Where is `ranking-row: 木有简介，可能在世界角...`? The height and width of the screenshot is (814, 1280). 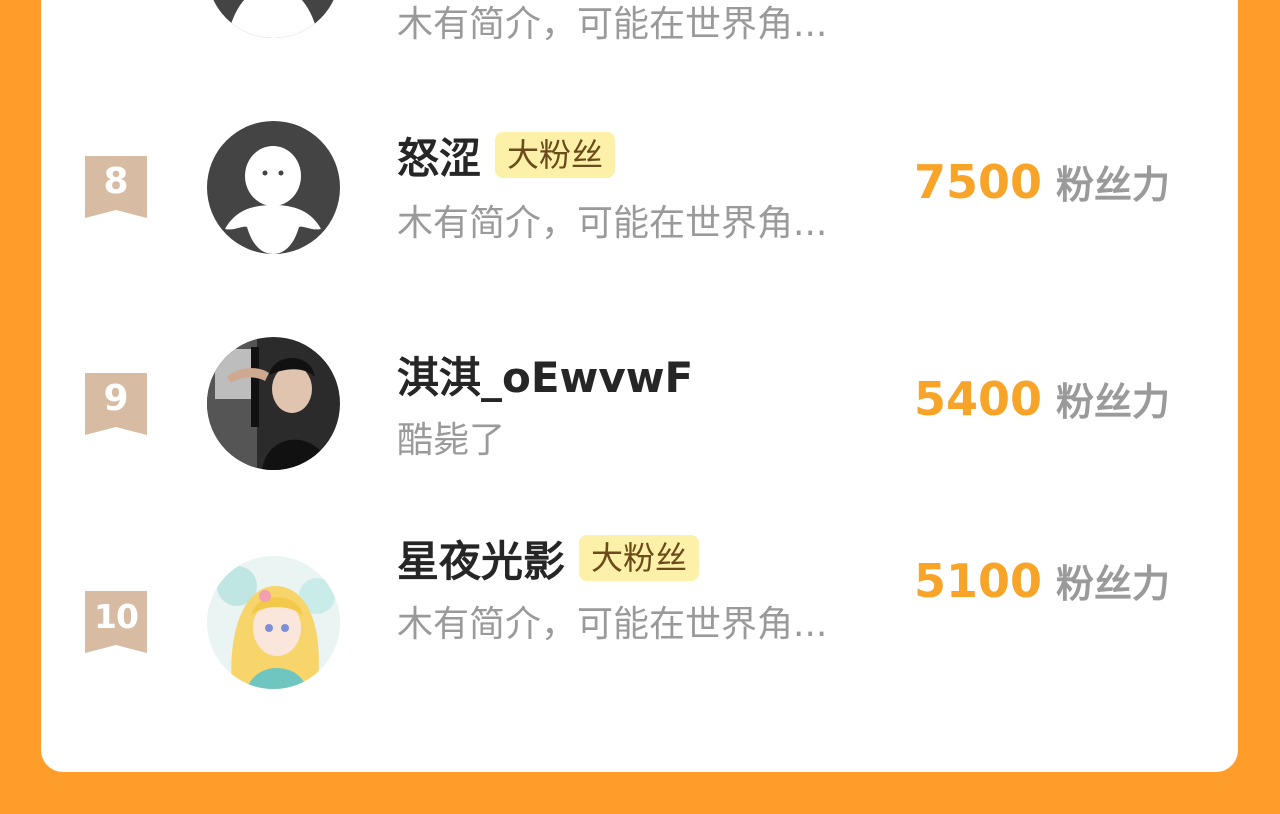 ranking-row: 木有简介，可能在世界角... is located at coordinates (639, 32).